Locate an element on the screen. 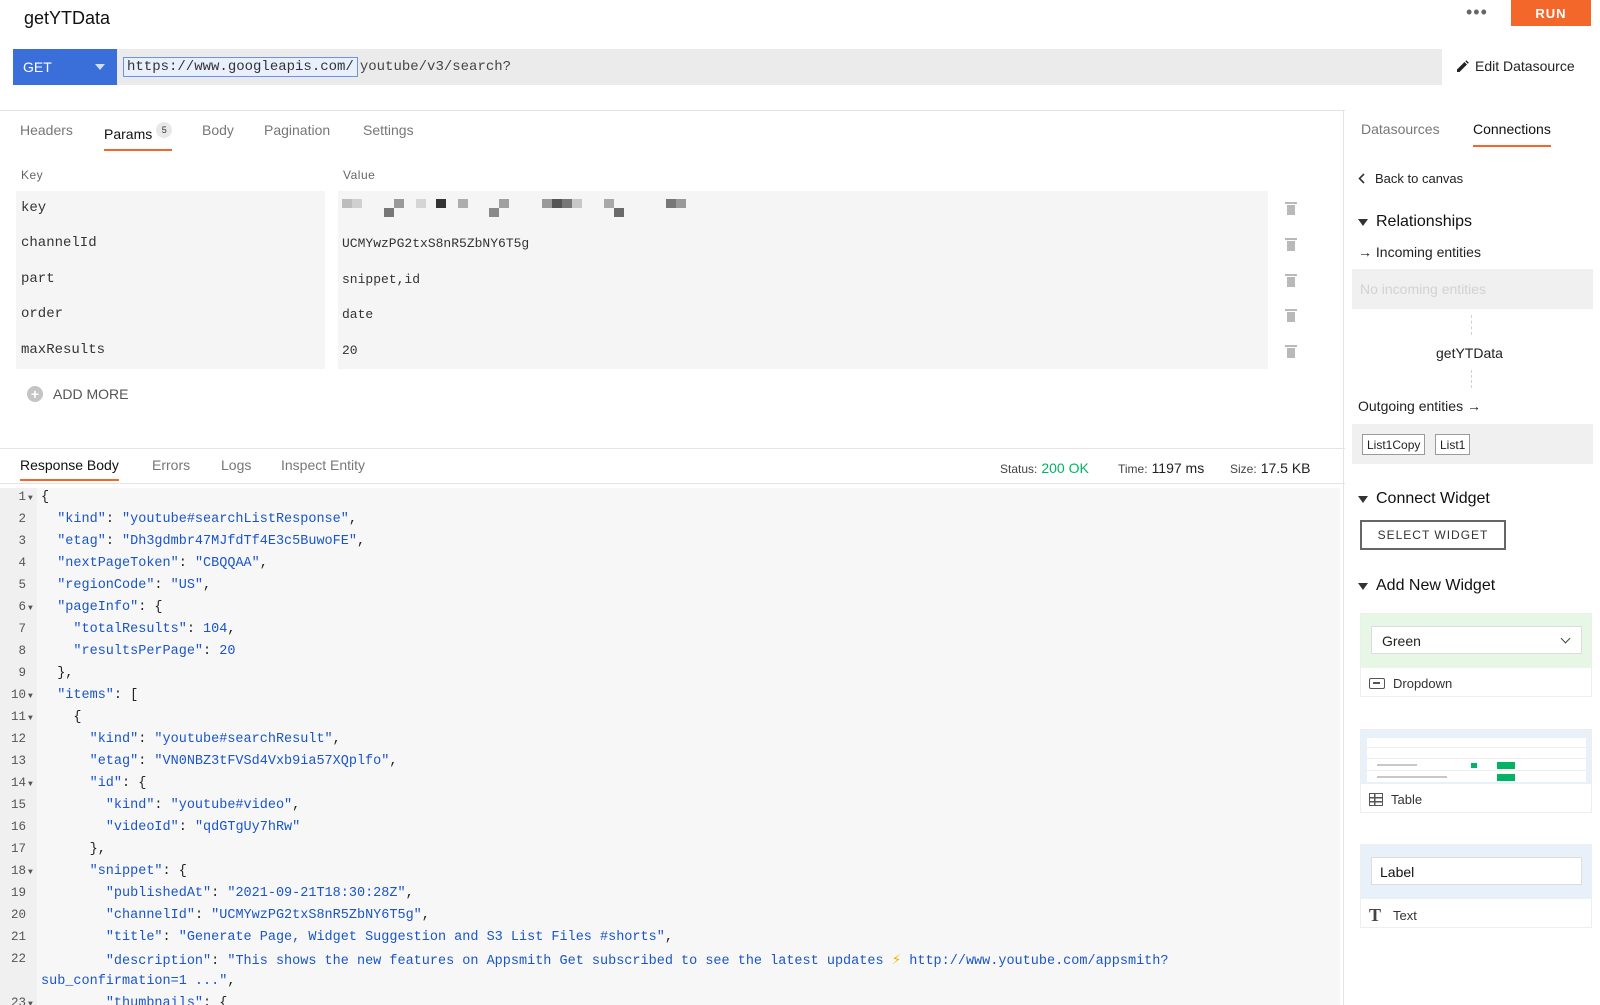  table-widget-label: Table is located at coordinates (1407, 799).